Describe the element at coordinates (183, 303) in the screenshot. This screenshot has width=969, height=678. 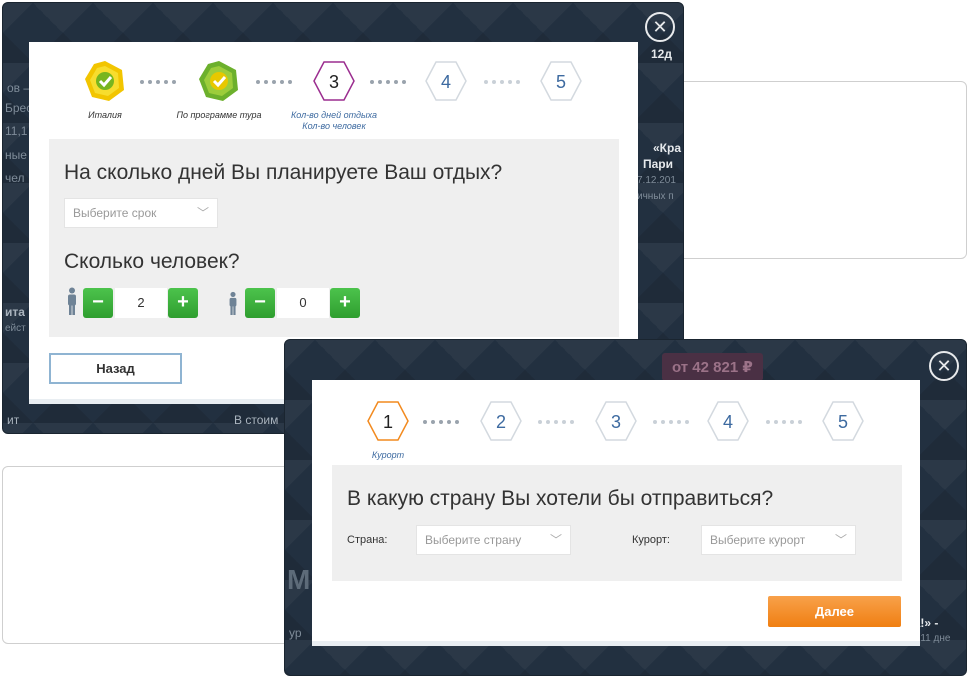
I see `adults-plus-button: +` at that location.